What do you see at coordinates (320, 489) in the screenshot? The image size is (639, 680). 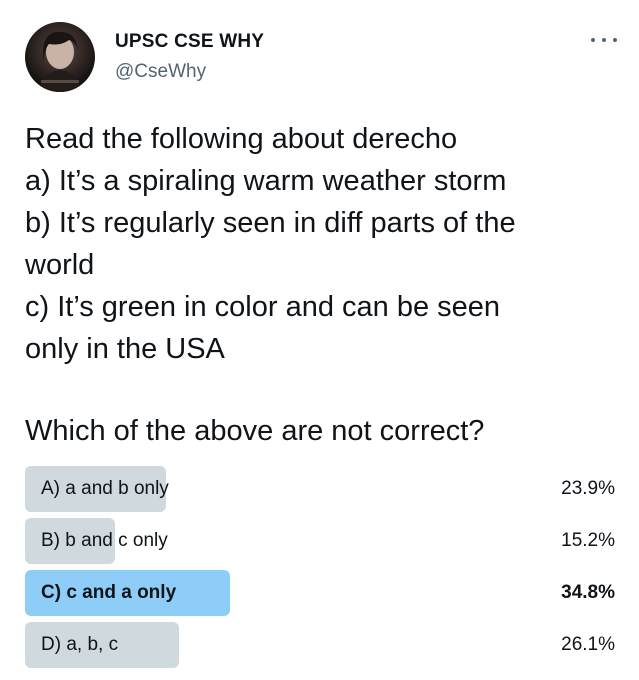 I see `poll-option-a: A) a and b only 23.9%` at bounding box center [320, 489].